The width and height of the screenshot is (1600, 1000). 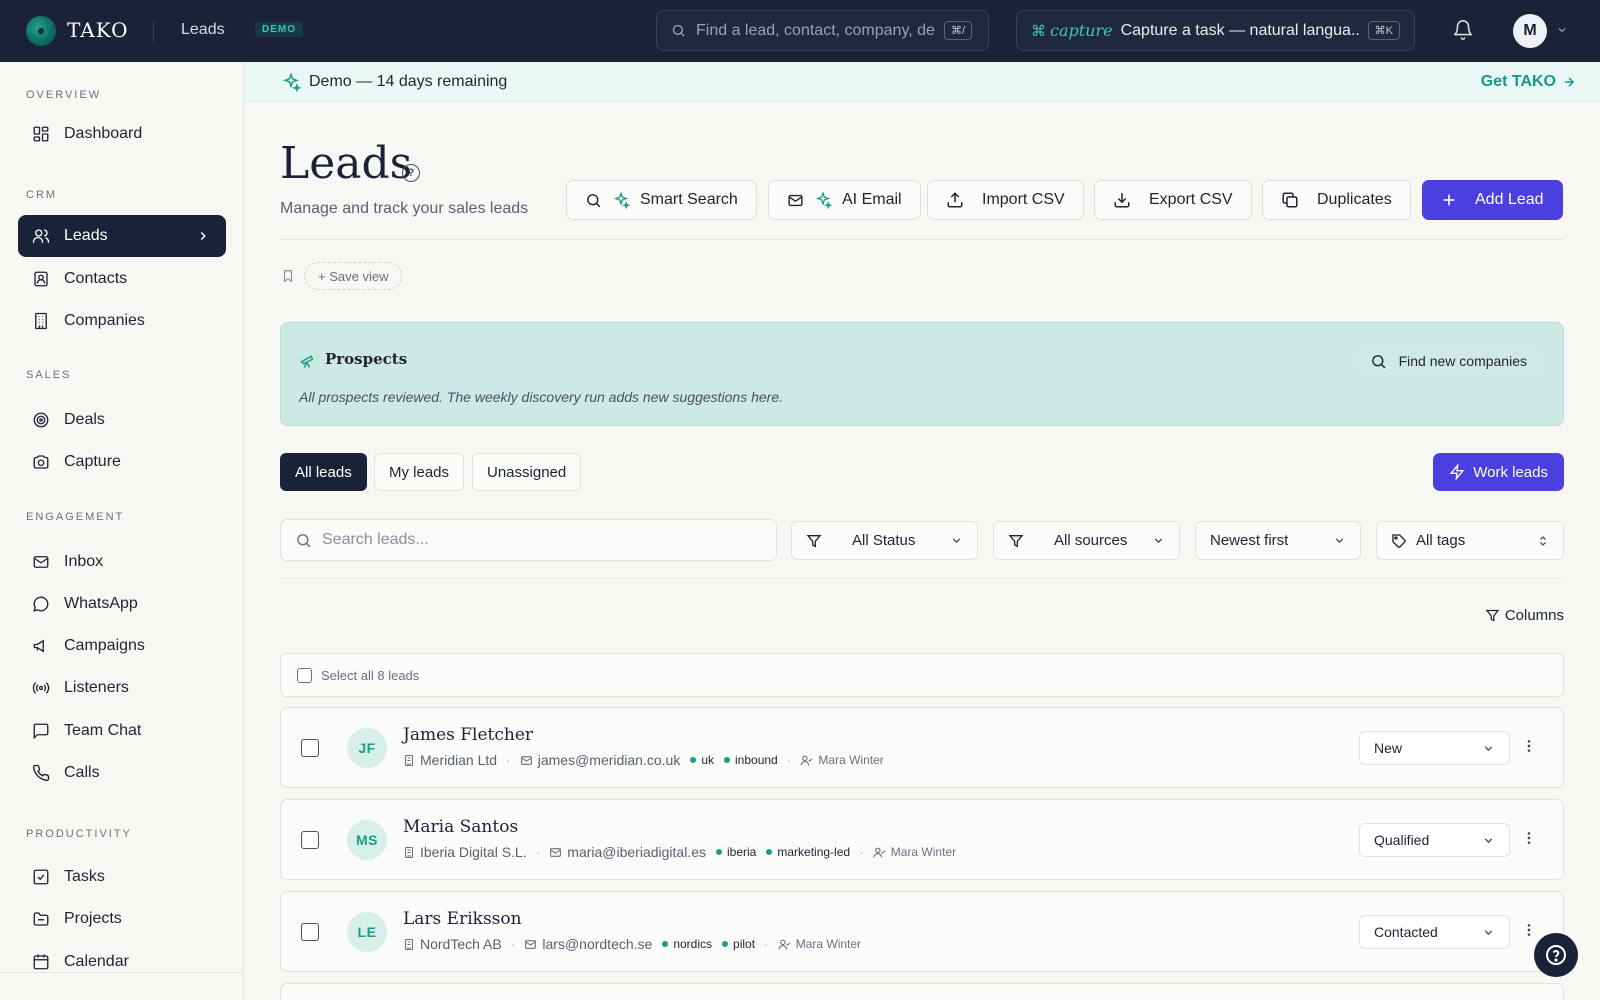 What do you see at coordinates (122, 562) in the screenshot?
I see `sidebar-item-inbox: Inbox` at bounding box center [122, 562].